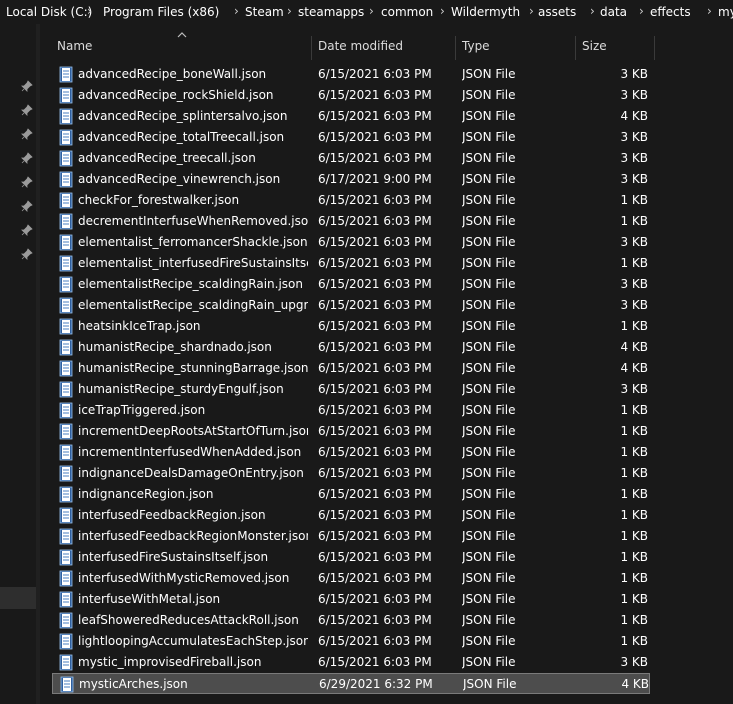 Image resolution: width=733 pixels, height=704 pixels. Describe the element at coordinates (38, 364) in the screenshot. I see `nav-pane-splitter` at that location.